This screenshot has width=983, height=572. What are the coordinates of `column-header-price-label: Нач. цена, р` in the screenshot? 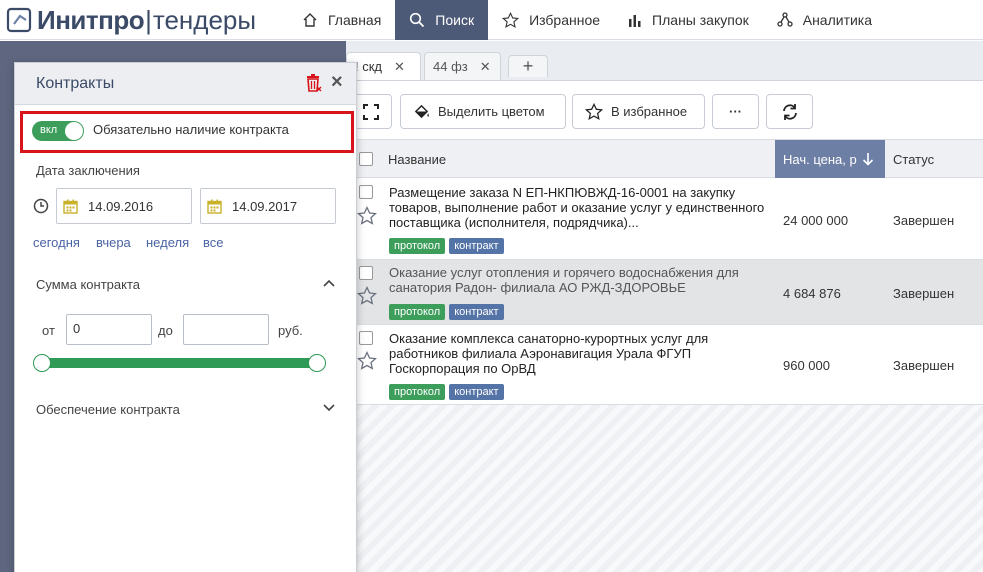 It's located at (820, 159).